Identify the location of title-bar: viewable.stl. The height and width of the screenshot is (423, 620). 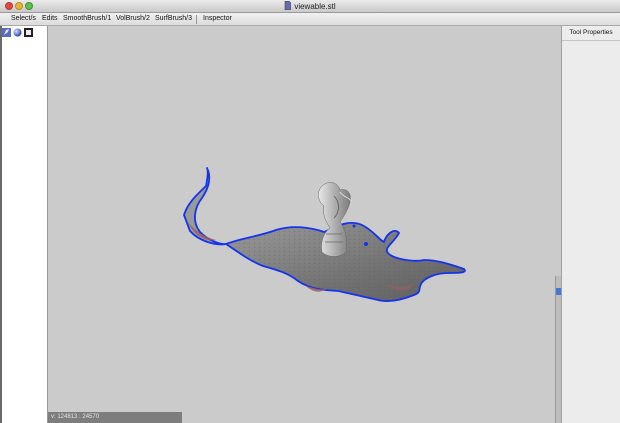
(310, 6).